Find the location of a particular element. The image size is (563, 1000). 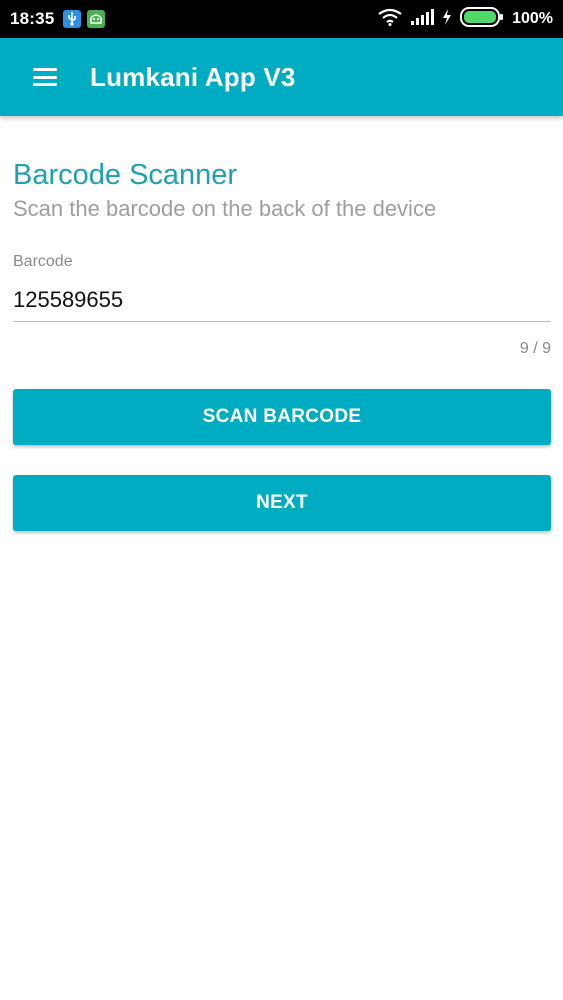

status-time: 18:35 is located at coordinates (32, 18).